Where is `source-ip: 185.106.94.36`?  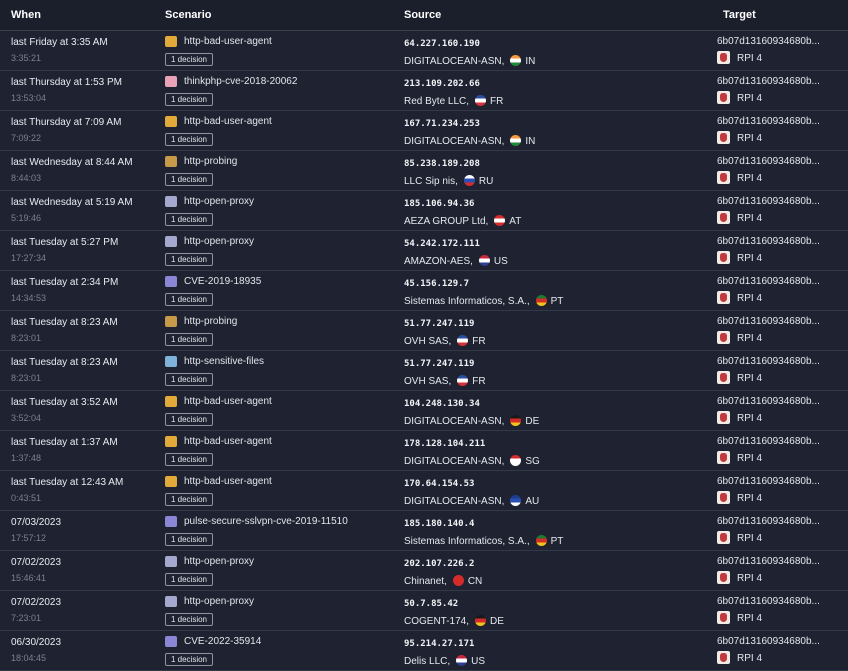
source-ip: 185.106.94.36 is located at coordinates (439, 204).